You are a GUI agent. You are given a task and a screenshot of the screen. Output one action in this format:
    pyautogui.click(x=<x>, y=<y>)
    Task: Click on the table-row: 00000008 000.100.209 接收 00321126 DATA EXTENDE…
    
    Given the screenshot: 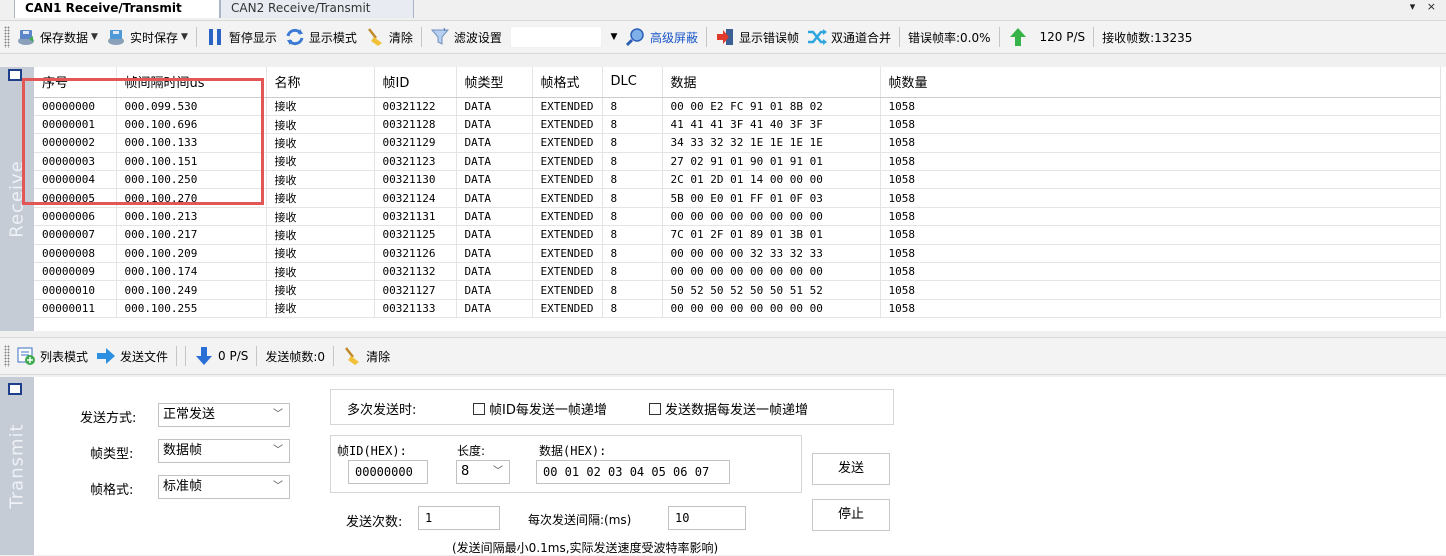 What is the action you would take?
    pyautogui.click(x=737, y=254)
    